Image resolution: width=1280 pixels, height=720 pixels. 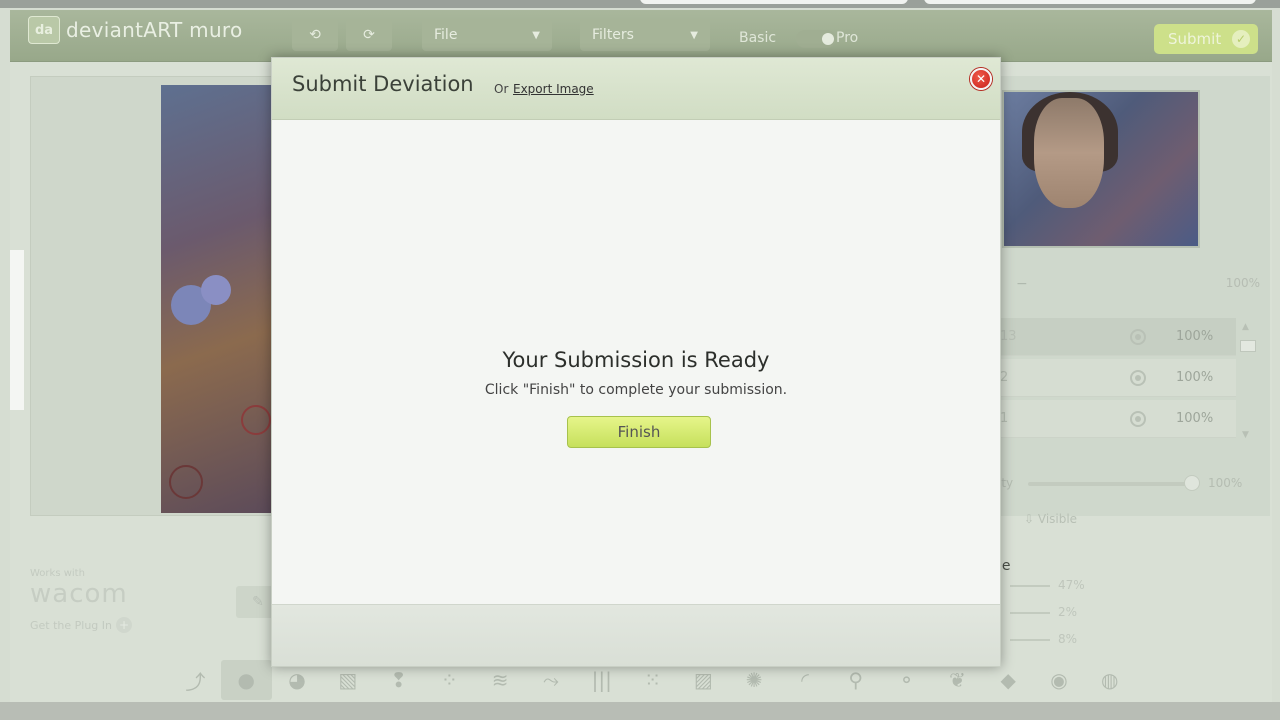 I want to click on plus-icon: +, so click(x=124, y=625).